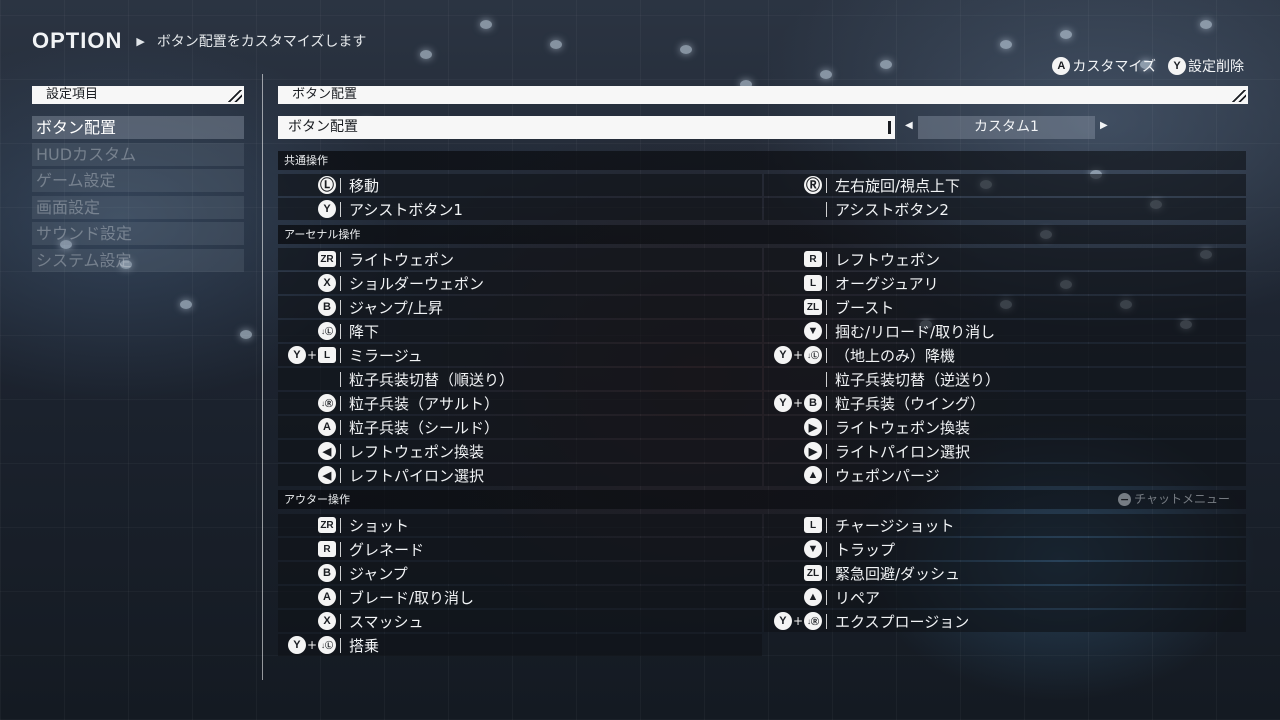  Describe the element at coordinates (1005, 597) in the screenshot. I see `mapping-row: ▲ リペア` at that location.